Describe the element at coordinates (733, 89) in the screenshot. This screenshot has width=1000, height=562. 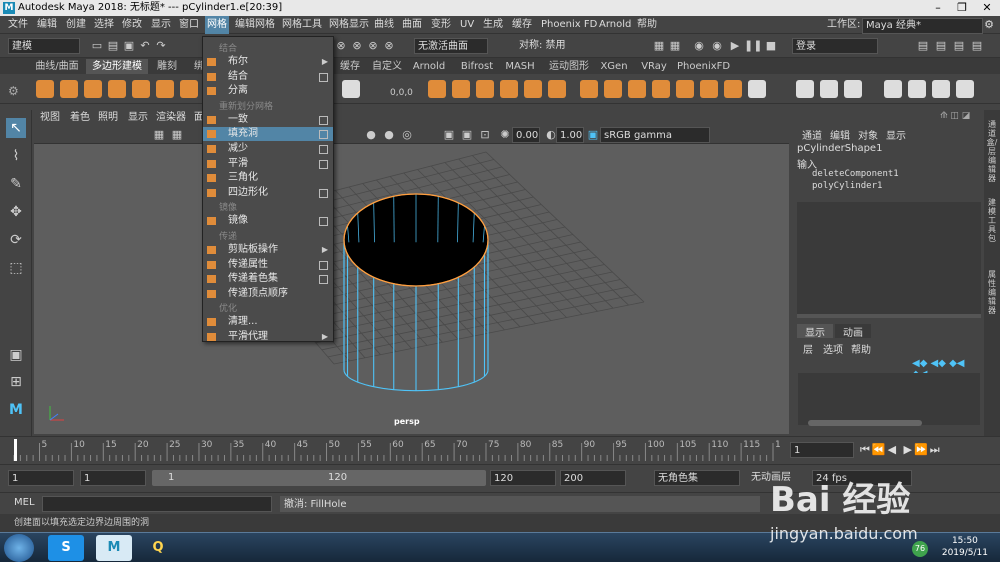
I see `quadrangulate-icon` at that location.